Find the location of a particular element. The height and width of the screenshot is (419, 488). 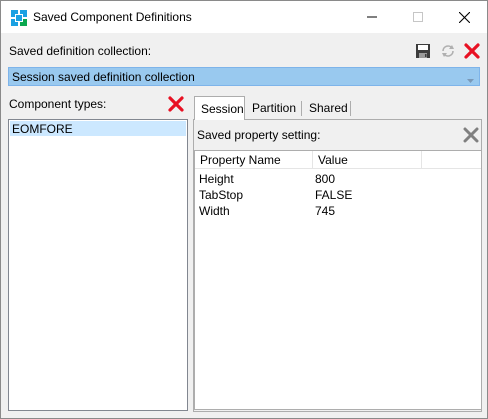

minimize-button is located at coordinates (372, 17).